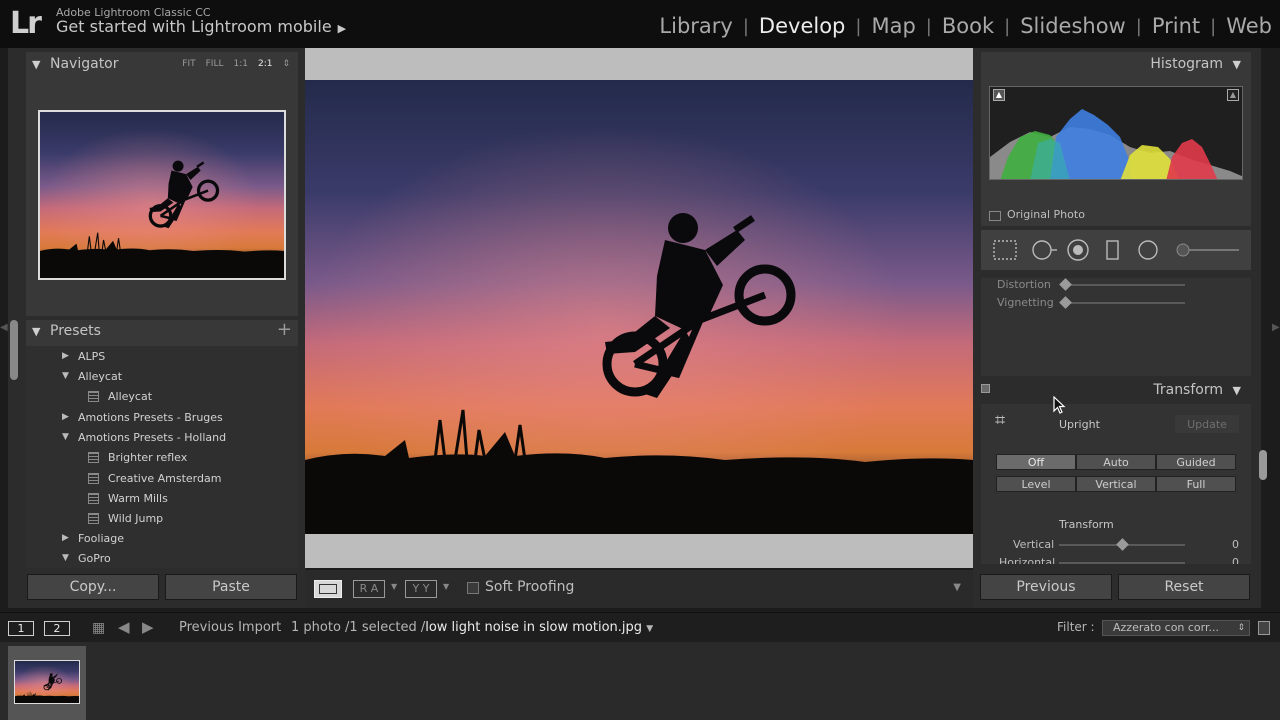  I want to click on preset-folder-gopro: ▼ GoPro, so click(86, 558).